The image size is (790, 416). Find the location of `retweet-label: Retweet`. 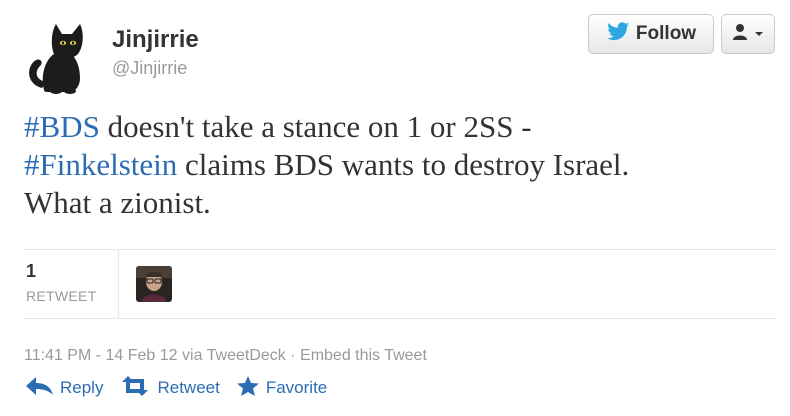

retweet-label: Retweet is located at coordinates (188, 387).